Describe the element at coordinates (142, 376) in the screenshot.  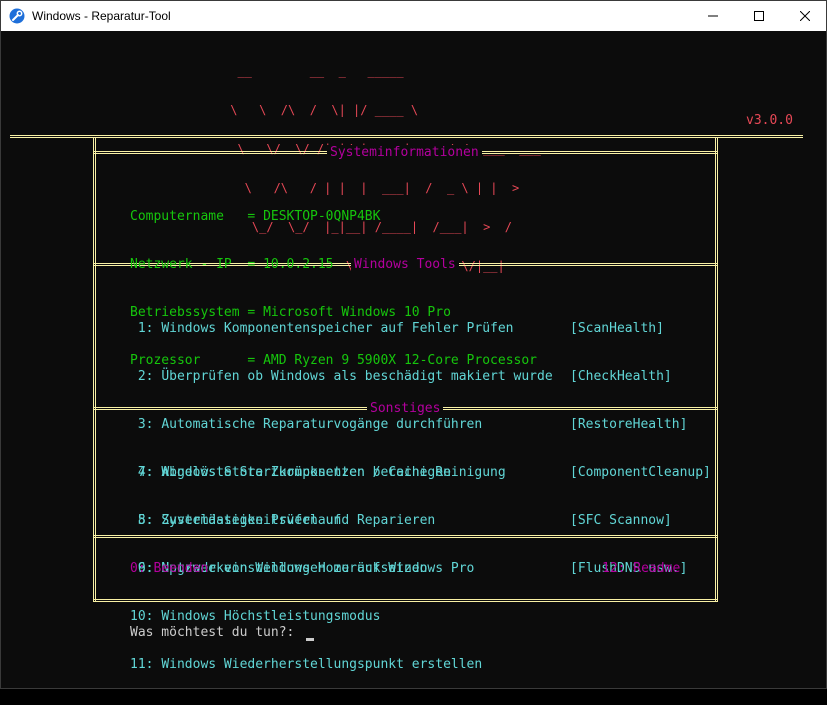
I see `menu-item-number: 2:` at that location.